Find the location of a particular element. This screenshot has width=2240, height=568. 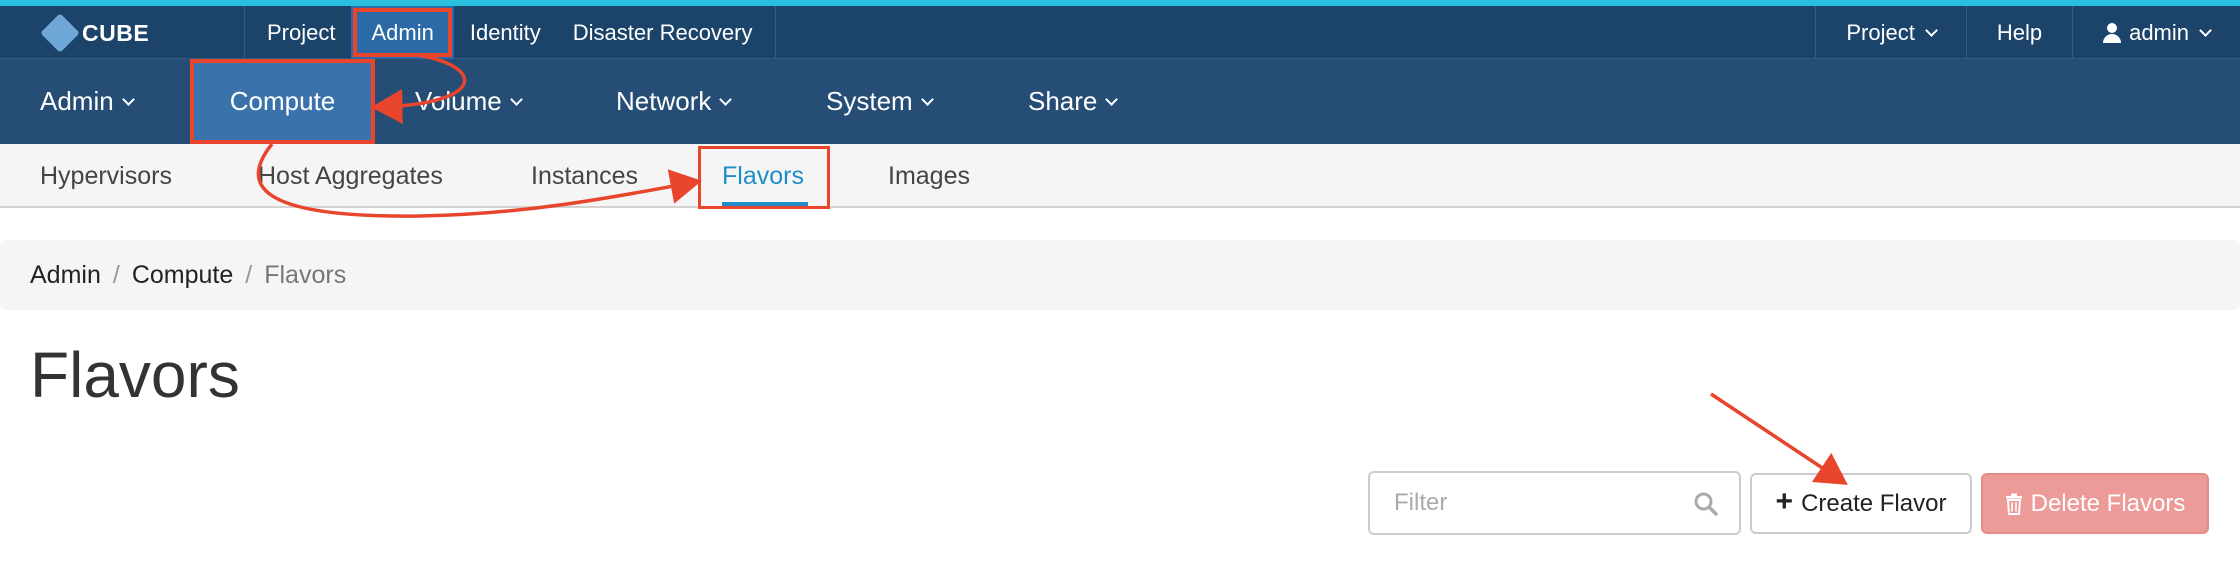

brand-logo: CUBE is located at coordinates (95, 33).